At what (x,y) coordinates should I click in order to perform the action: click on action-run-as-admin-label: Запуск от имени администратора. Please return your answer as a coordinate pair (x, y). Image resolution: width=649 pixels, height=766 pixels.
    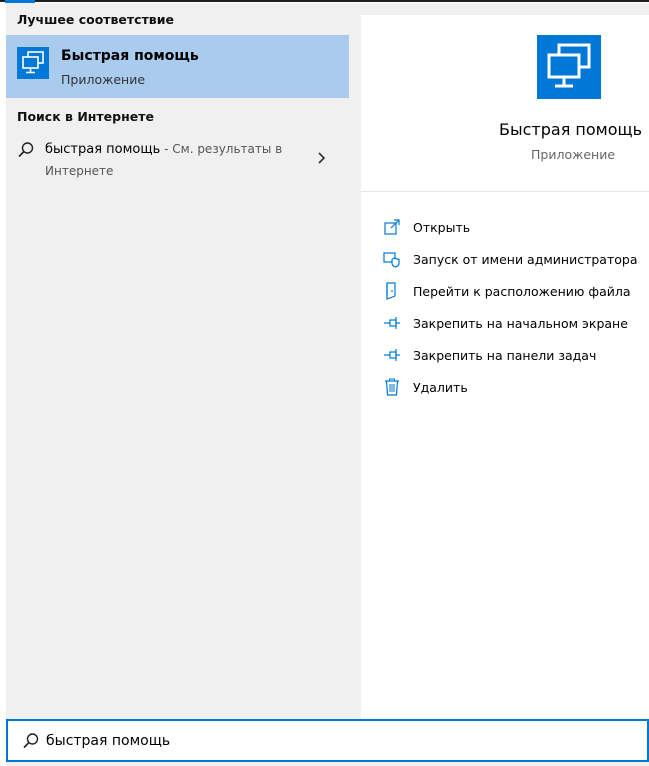
    Looking at the image, I should click on (525, 259).